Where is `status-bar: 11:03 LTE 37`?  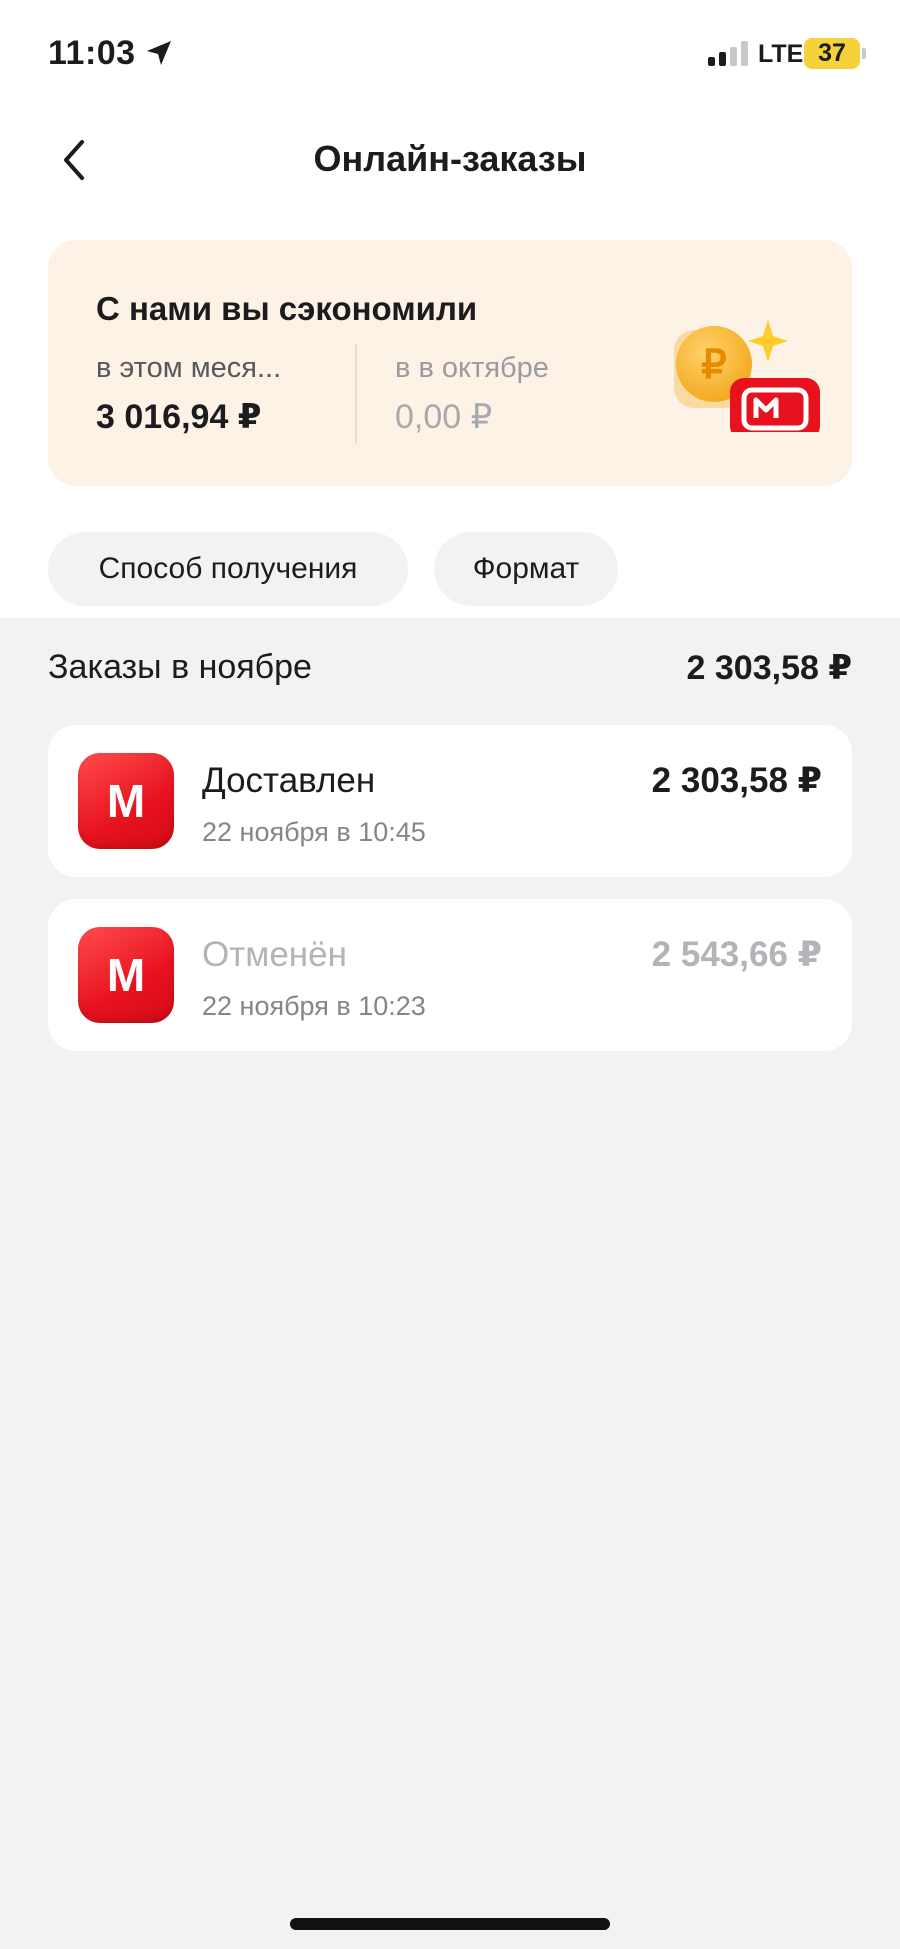 status-bar: 11:03 LTE 37 is located at coordinates (450, 55).